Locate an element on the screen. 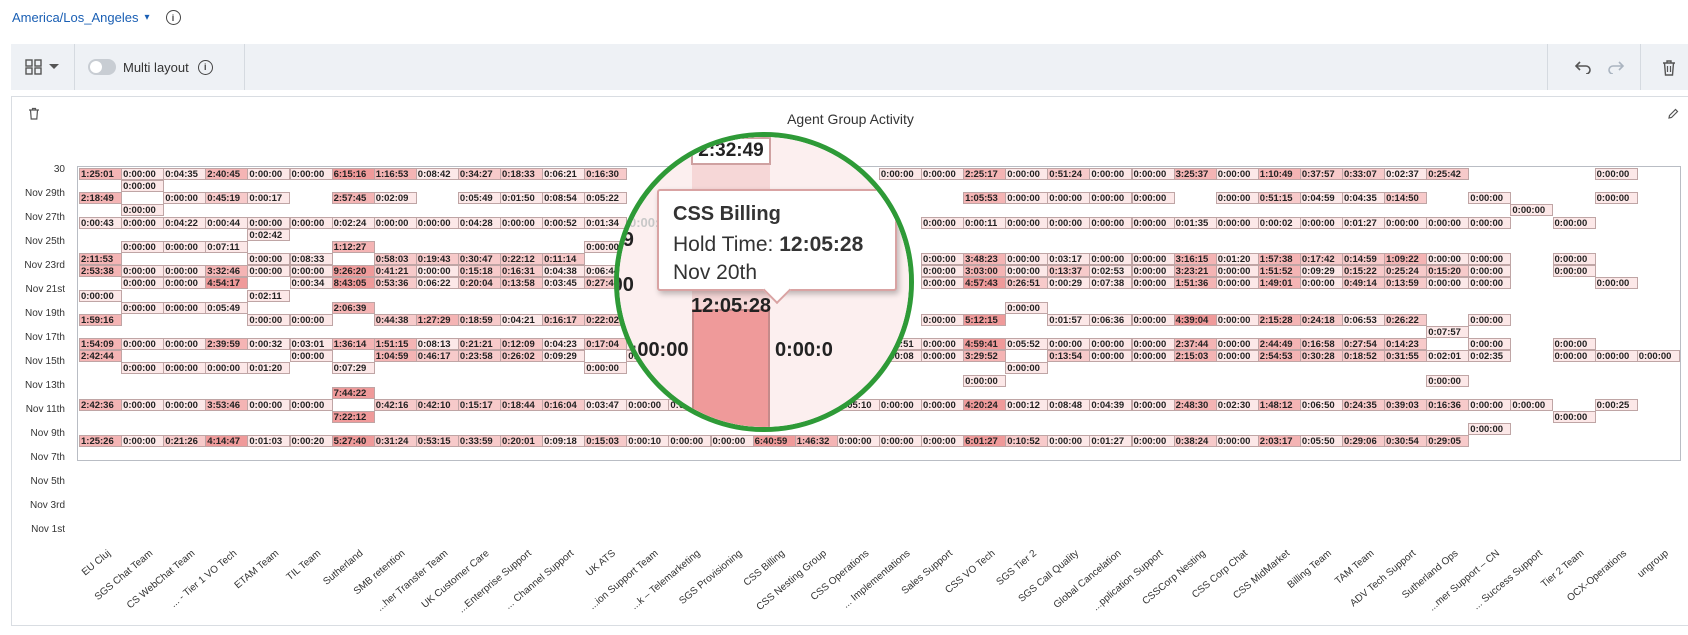  redo-icon is located at coordinates (1616, 67).